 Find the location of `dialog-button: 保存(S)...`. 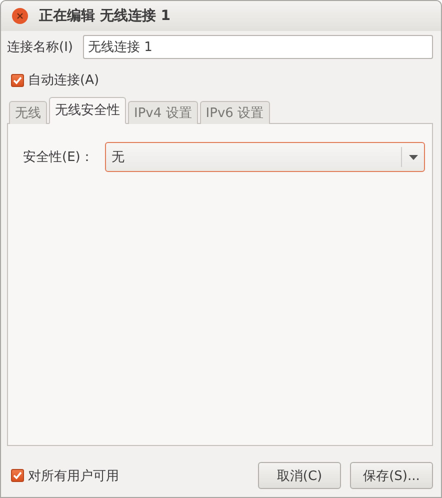

dialog-button: 保存(S)... is located at coordinates (391, 475).